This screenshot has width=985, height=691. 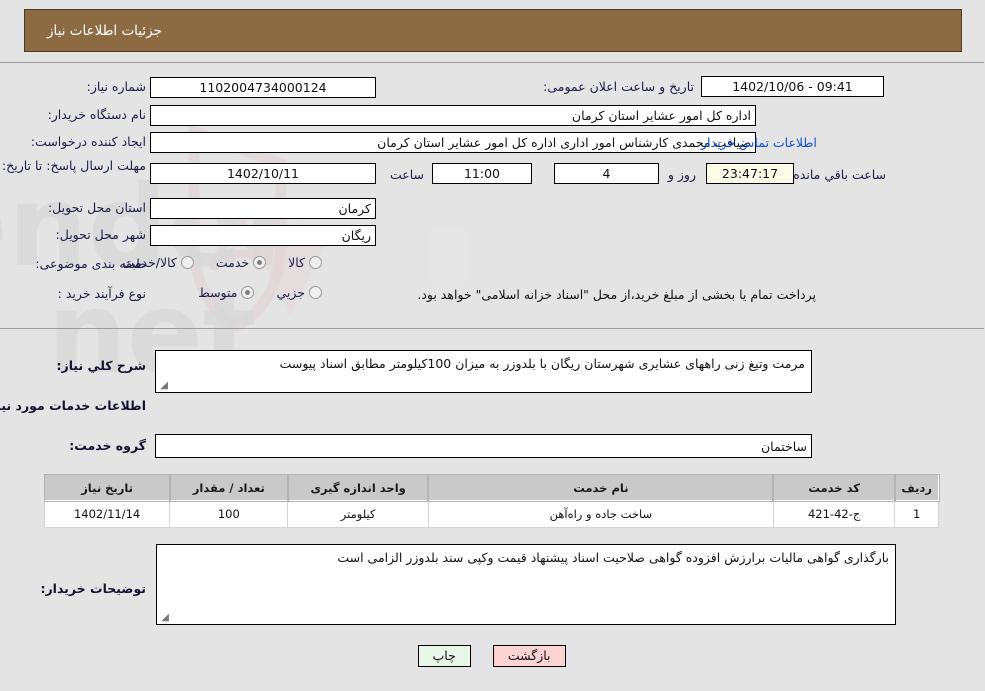 I want to click on province-label: استان محل تحویل:, so click(x=97, y=207).